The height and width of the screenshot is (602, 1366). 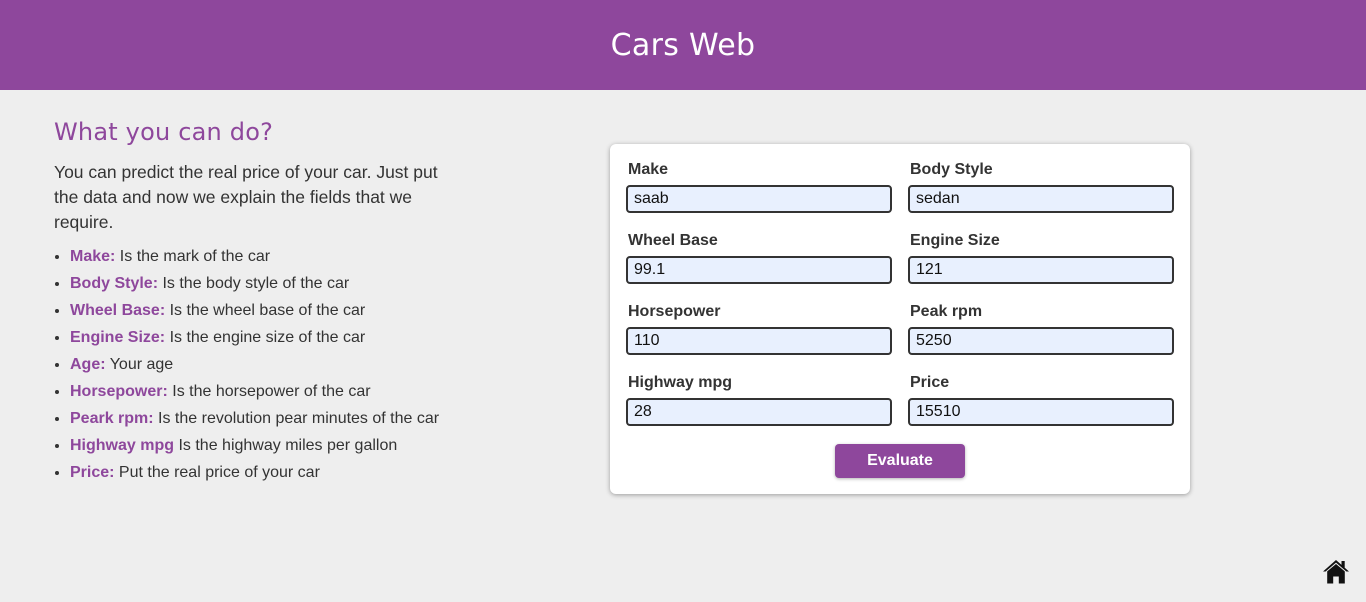 I want to click on engine-size-label: Engine Size, so click(x=955, y=240).